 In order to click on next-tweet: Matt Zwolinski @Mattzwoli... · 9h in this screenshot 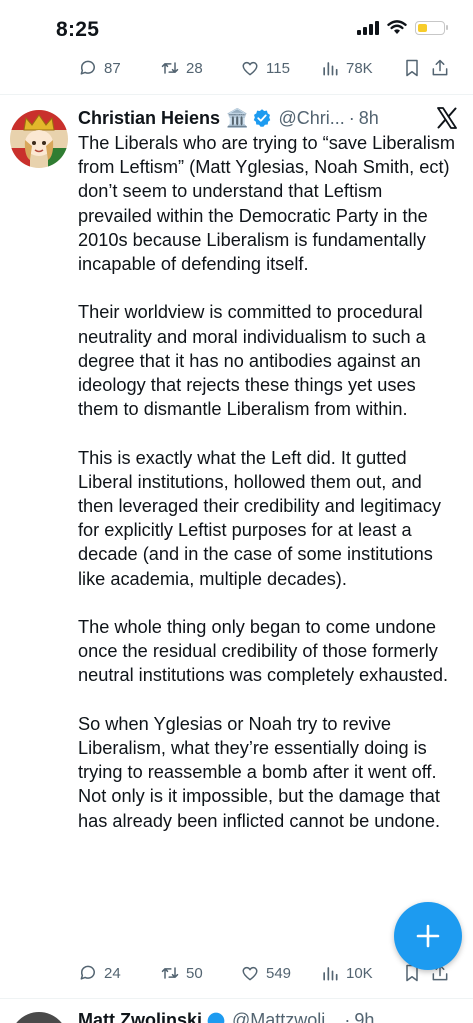, I will do `click(236, 1013)`.